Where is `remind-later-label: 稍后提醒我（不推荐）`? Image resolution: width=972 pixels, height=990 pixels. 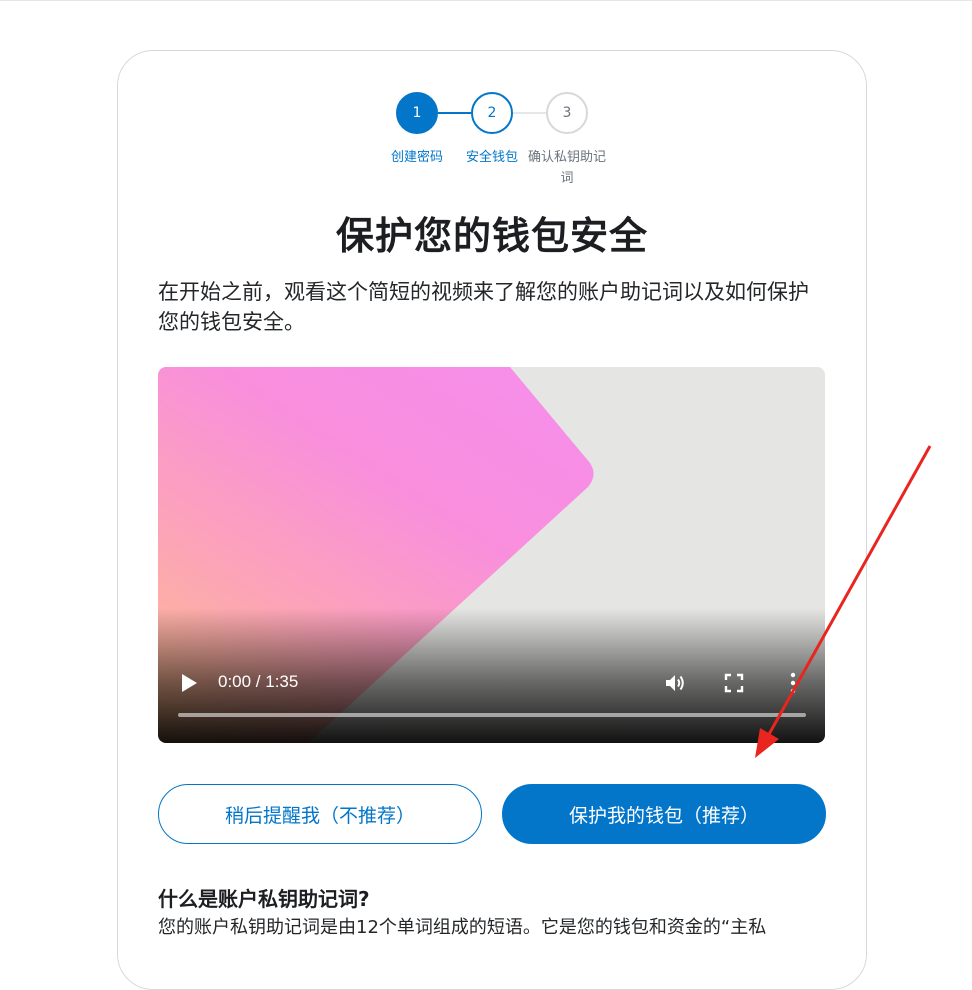 remind-later-label: 稍后提醒我（不推荐） is located at coordinates (319, 815).